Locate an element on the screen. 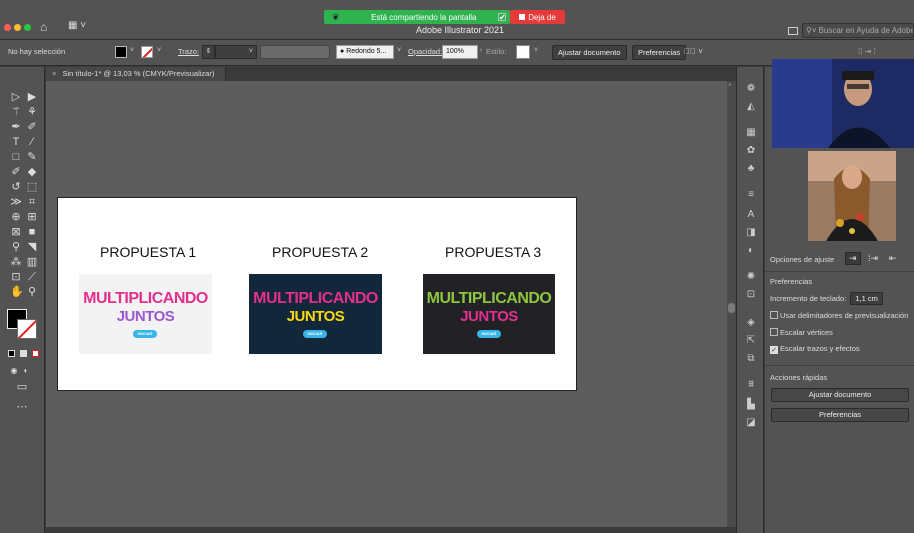 The height and width of the screenshot is (533, 914). symbol-sprayer-tool-icon: ⁂ is located at coordinates (16, 262).